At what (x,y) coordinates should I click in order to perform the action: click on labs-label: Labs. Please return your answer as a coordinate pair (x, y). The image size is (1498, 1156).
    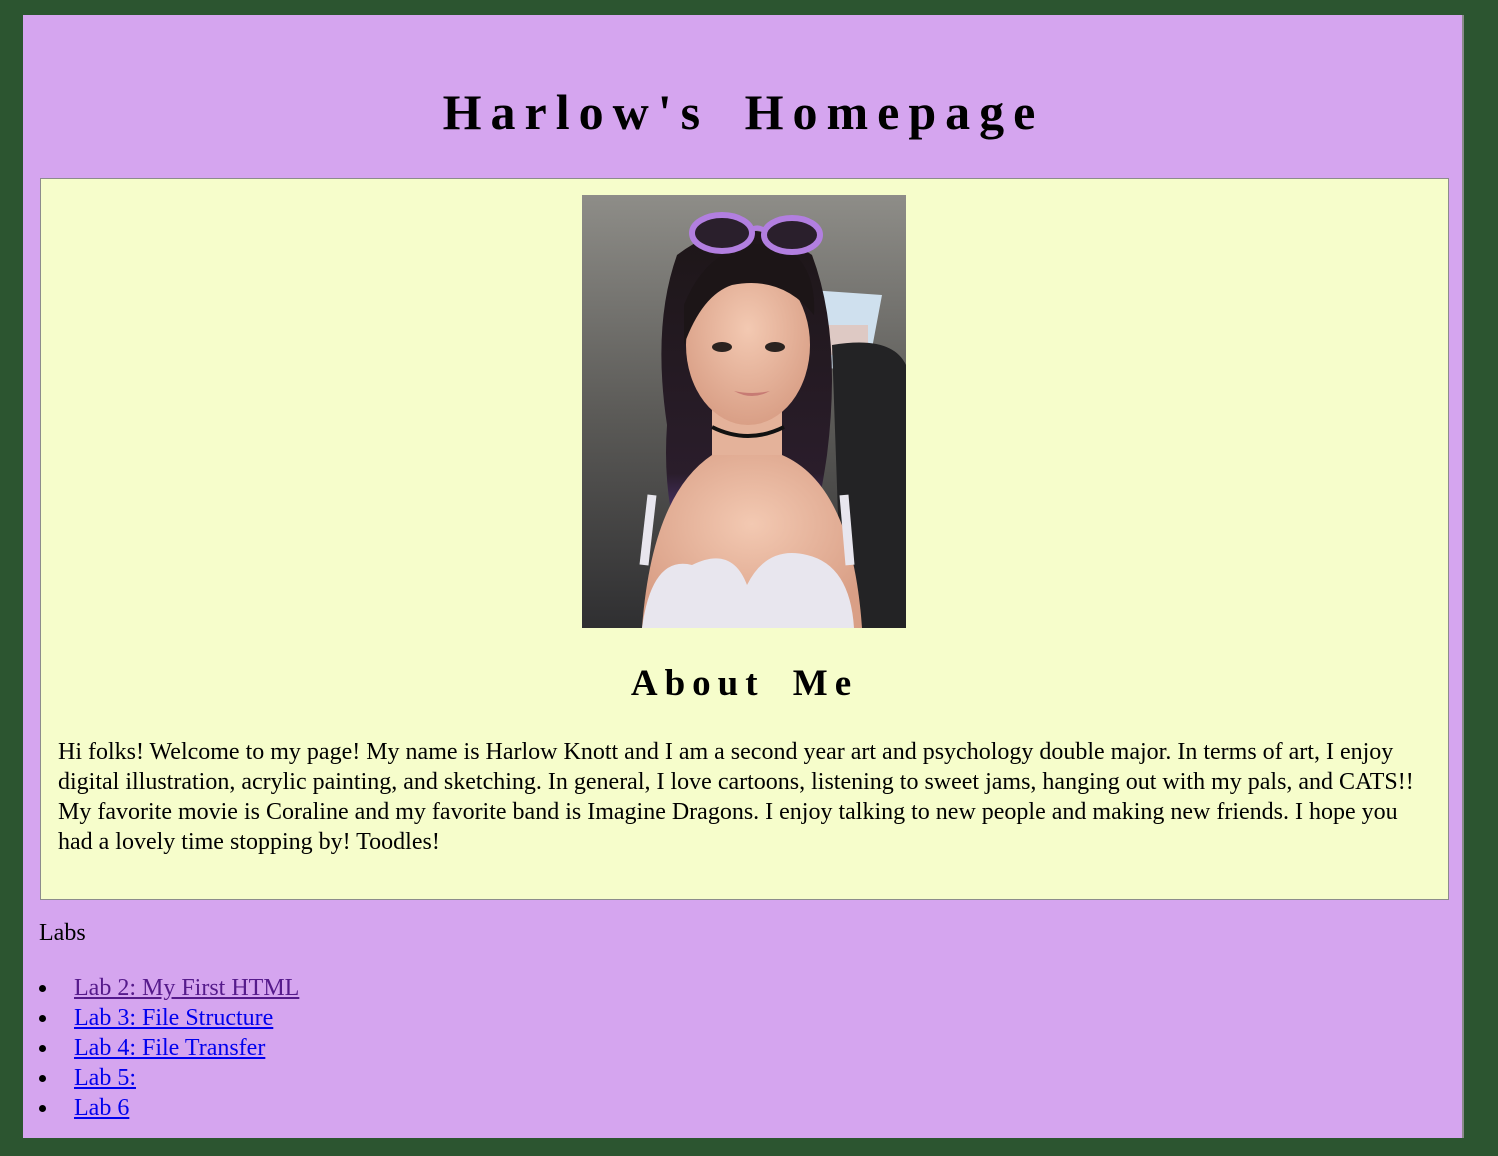
    Looking at the image, I should click on (62, 933).